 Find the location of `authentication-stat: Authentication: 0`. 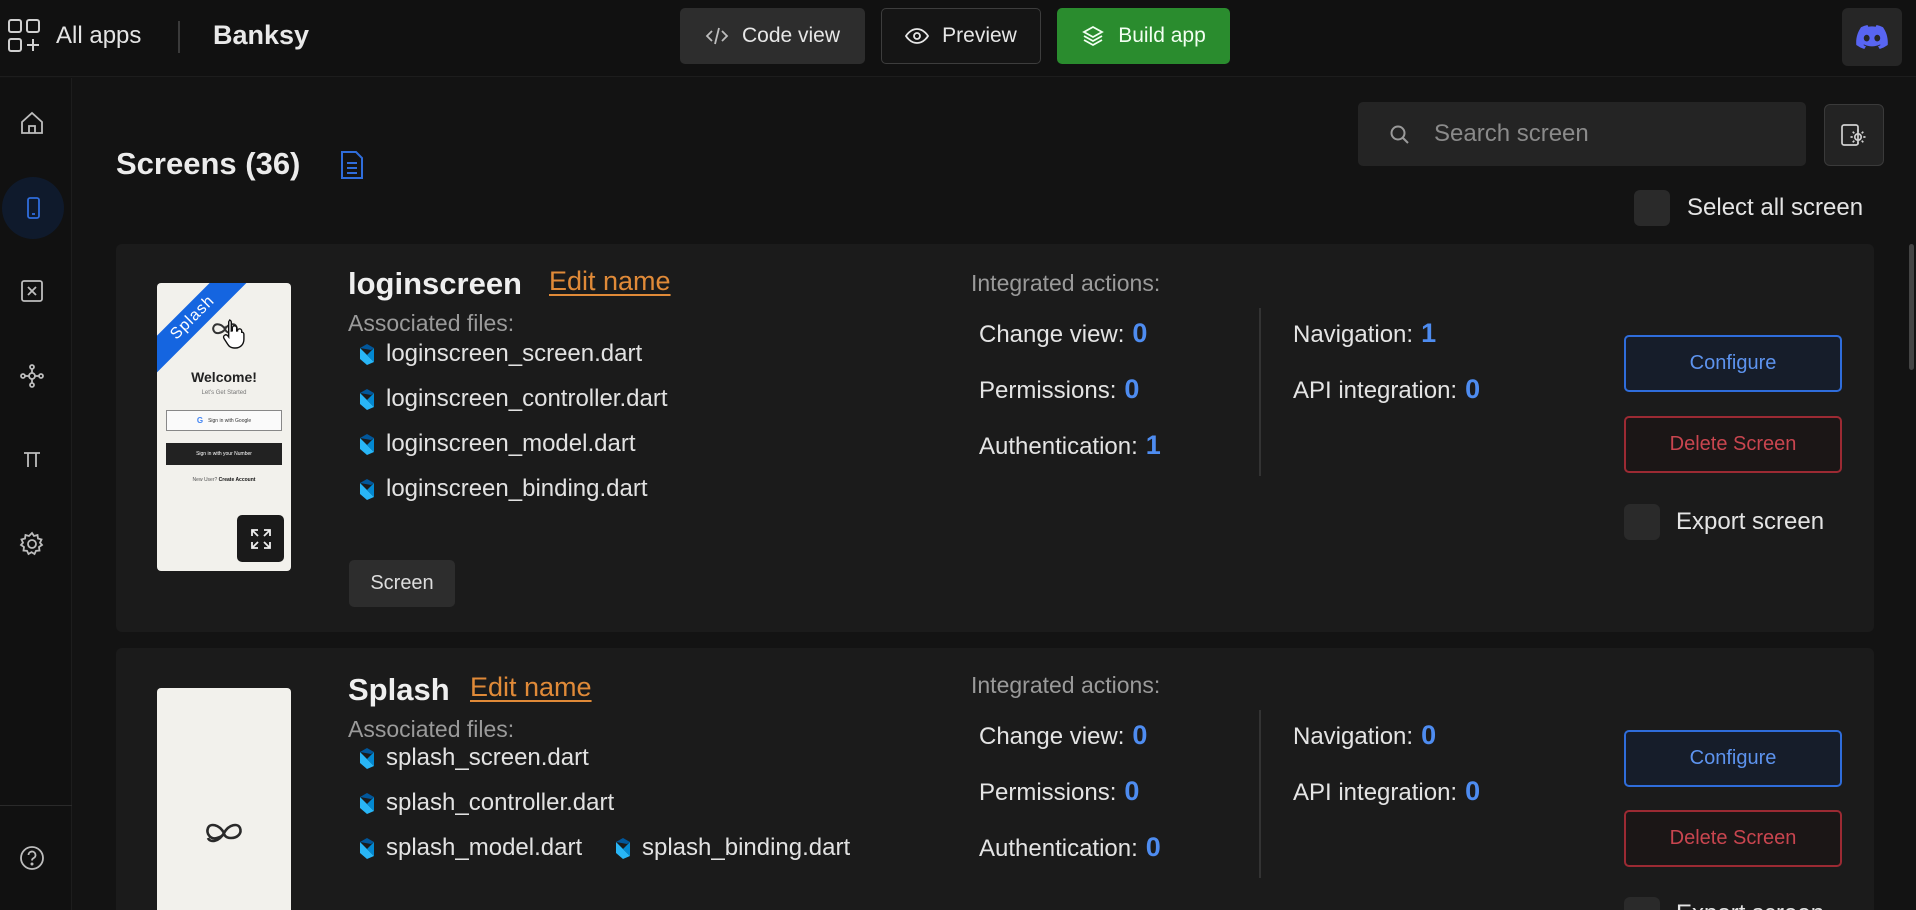

authentication-stat: Authentication: 0 is located at coordinates (1070, 847).